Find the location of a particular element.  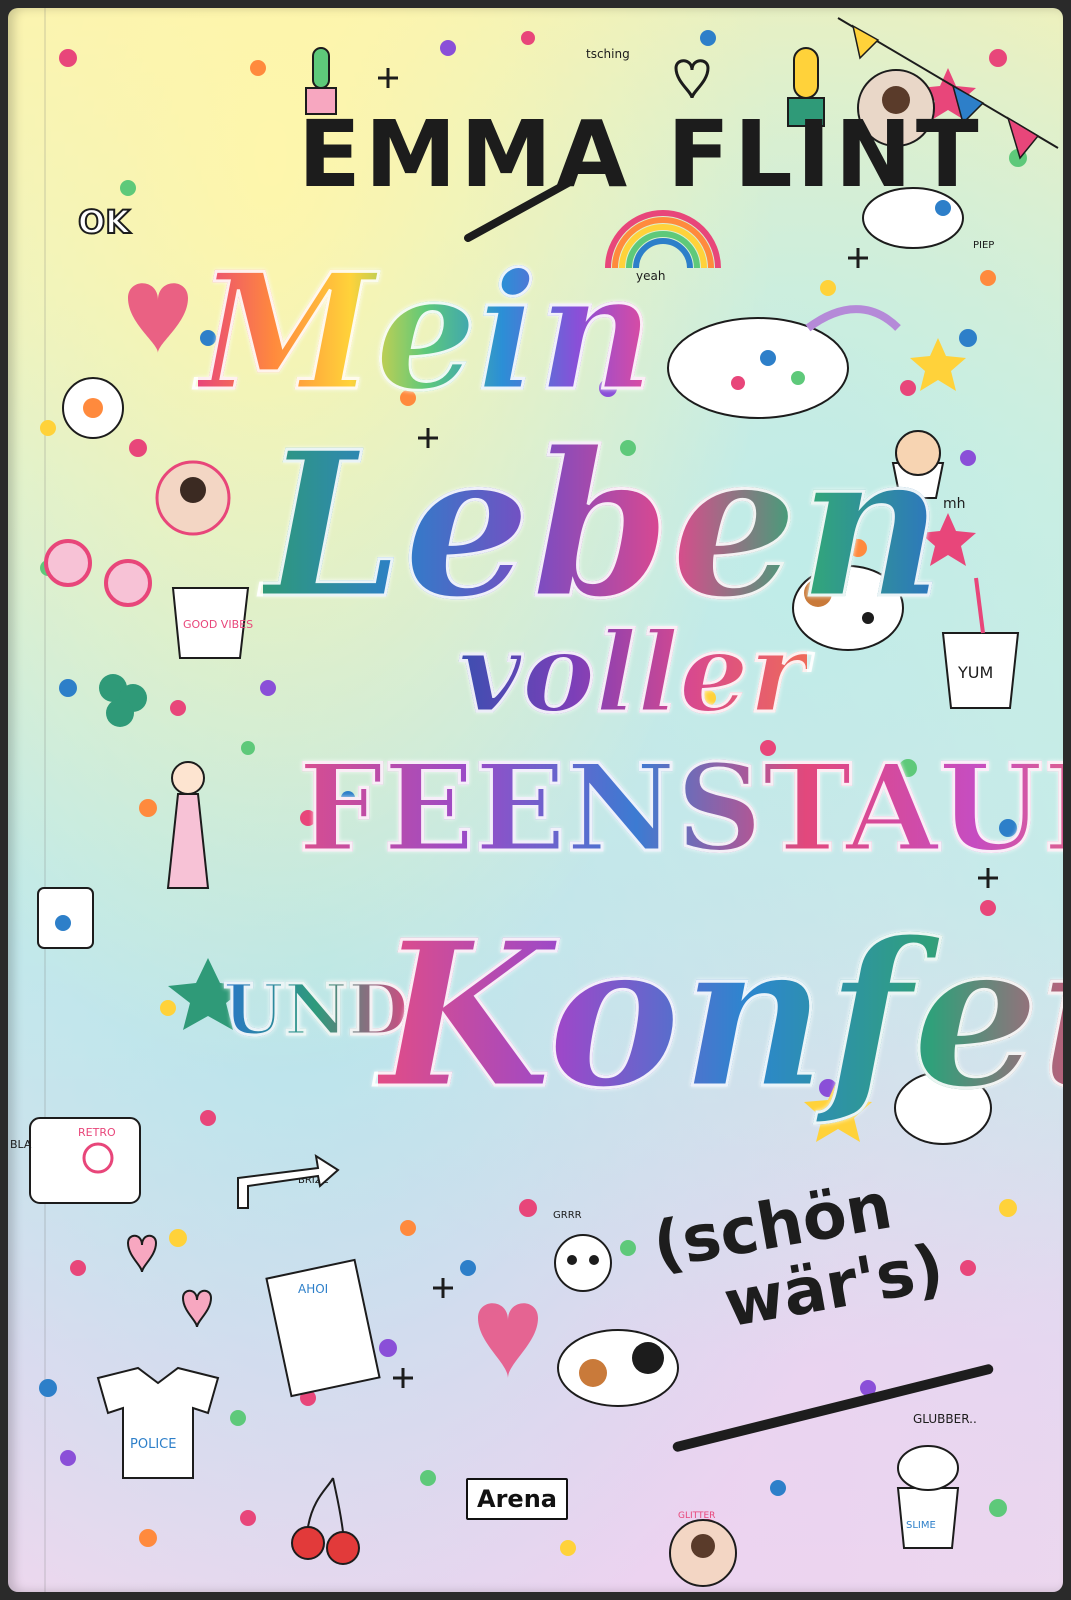

publisher-logo: Arena is located at coordinates (517, 1499).